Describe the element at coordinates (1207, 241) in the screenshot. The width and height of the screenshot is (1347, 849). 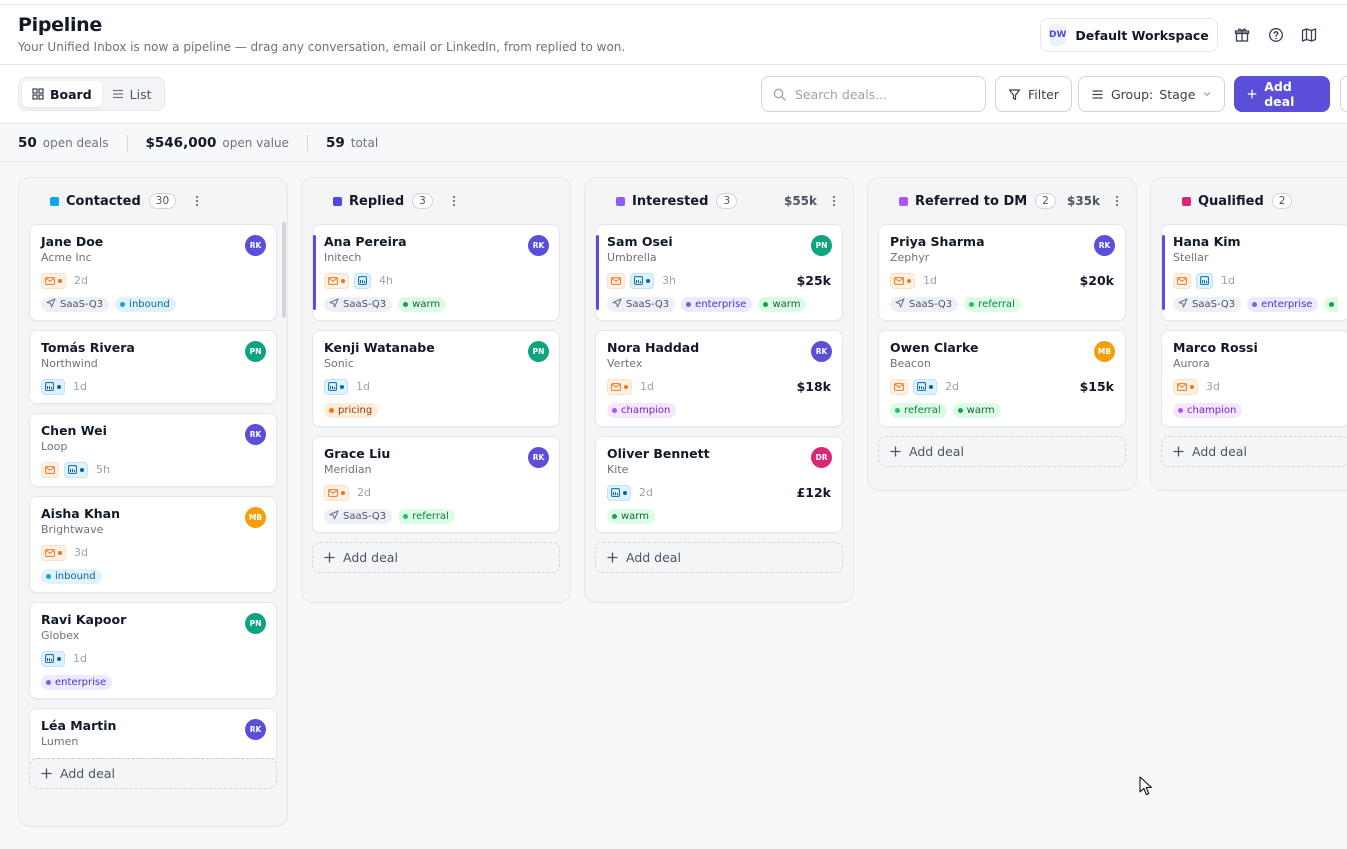
I see `deal-contact-name: Hana Kim` at that location.